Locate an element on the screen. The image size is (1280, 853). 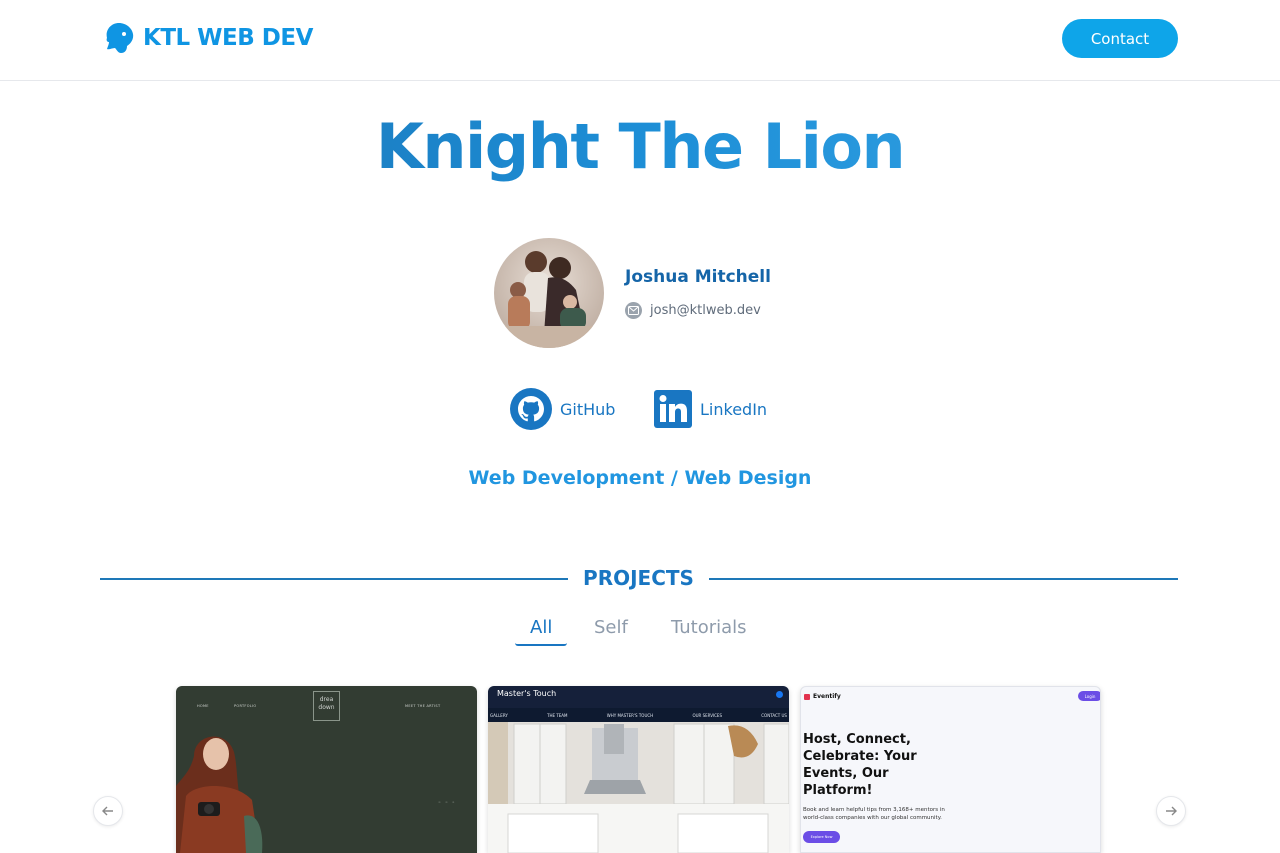
avatar is located at coordinates (549, 293).